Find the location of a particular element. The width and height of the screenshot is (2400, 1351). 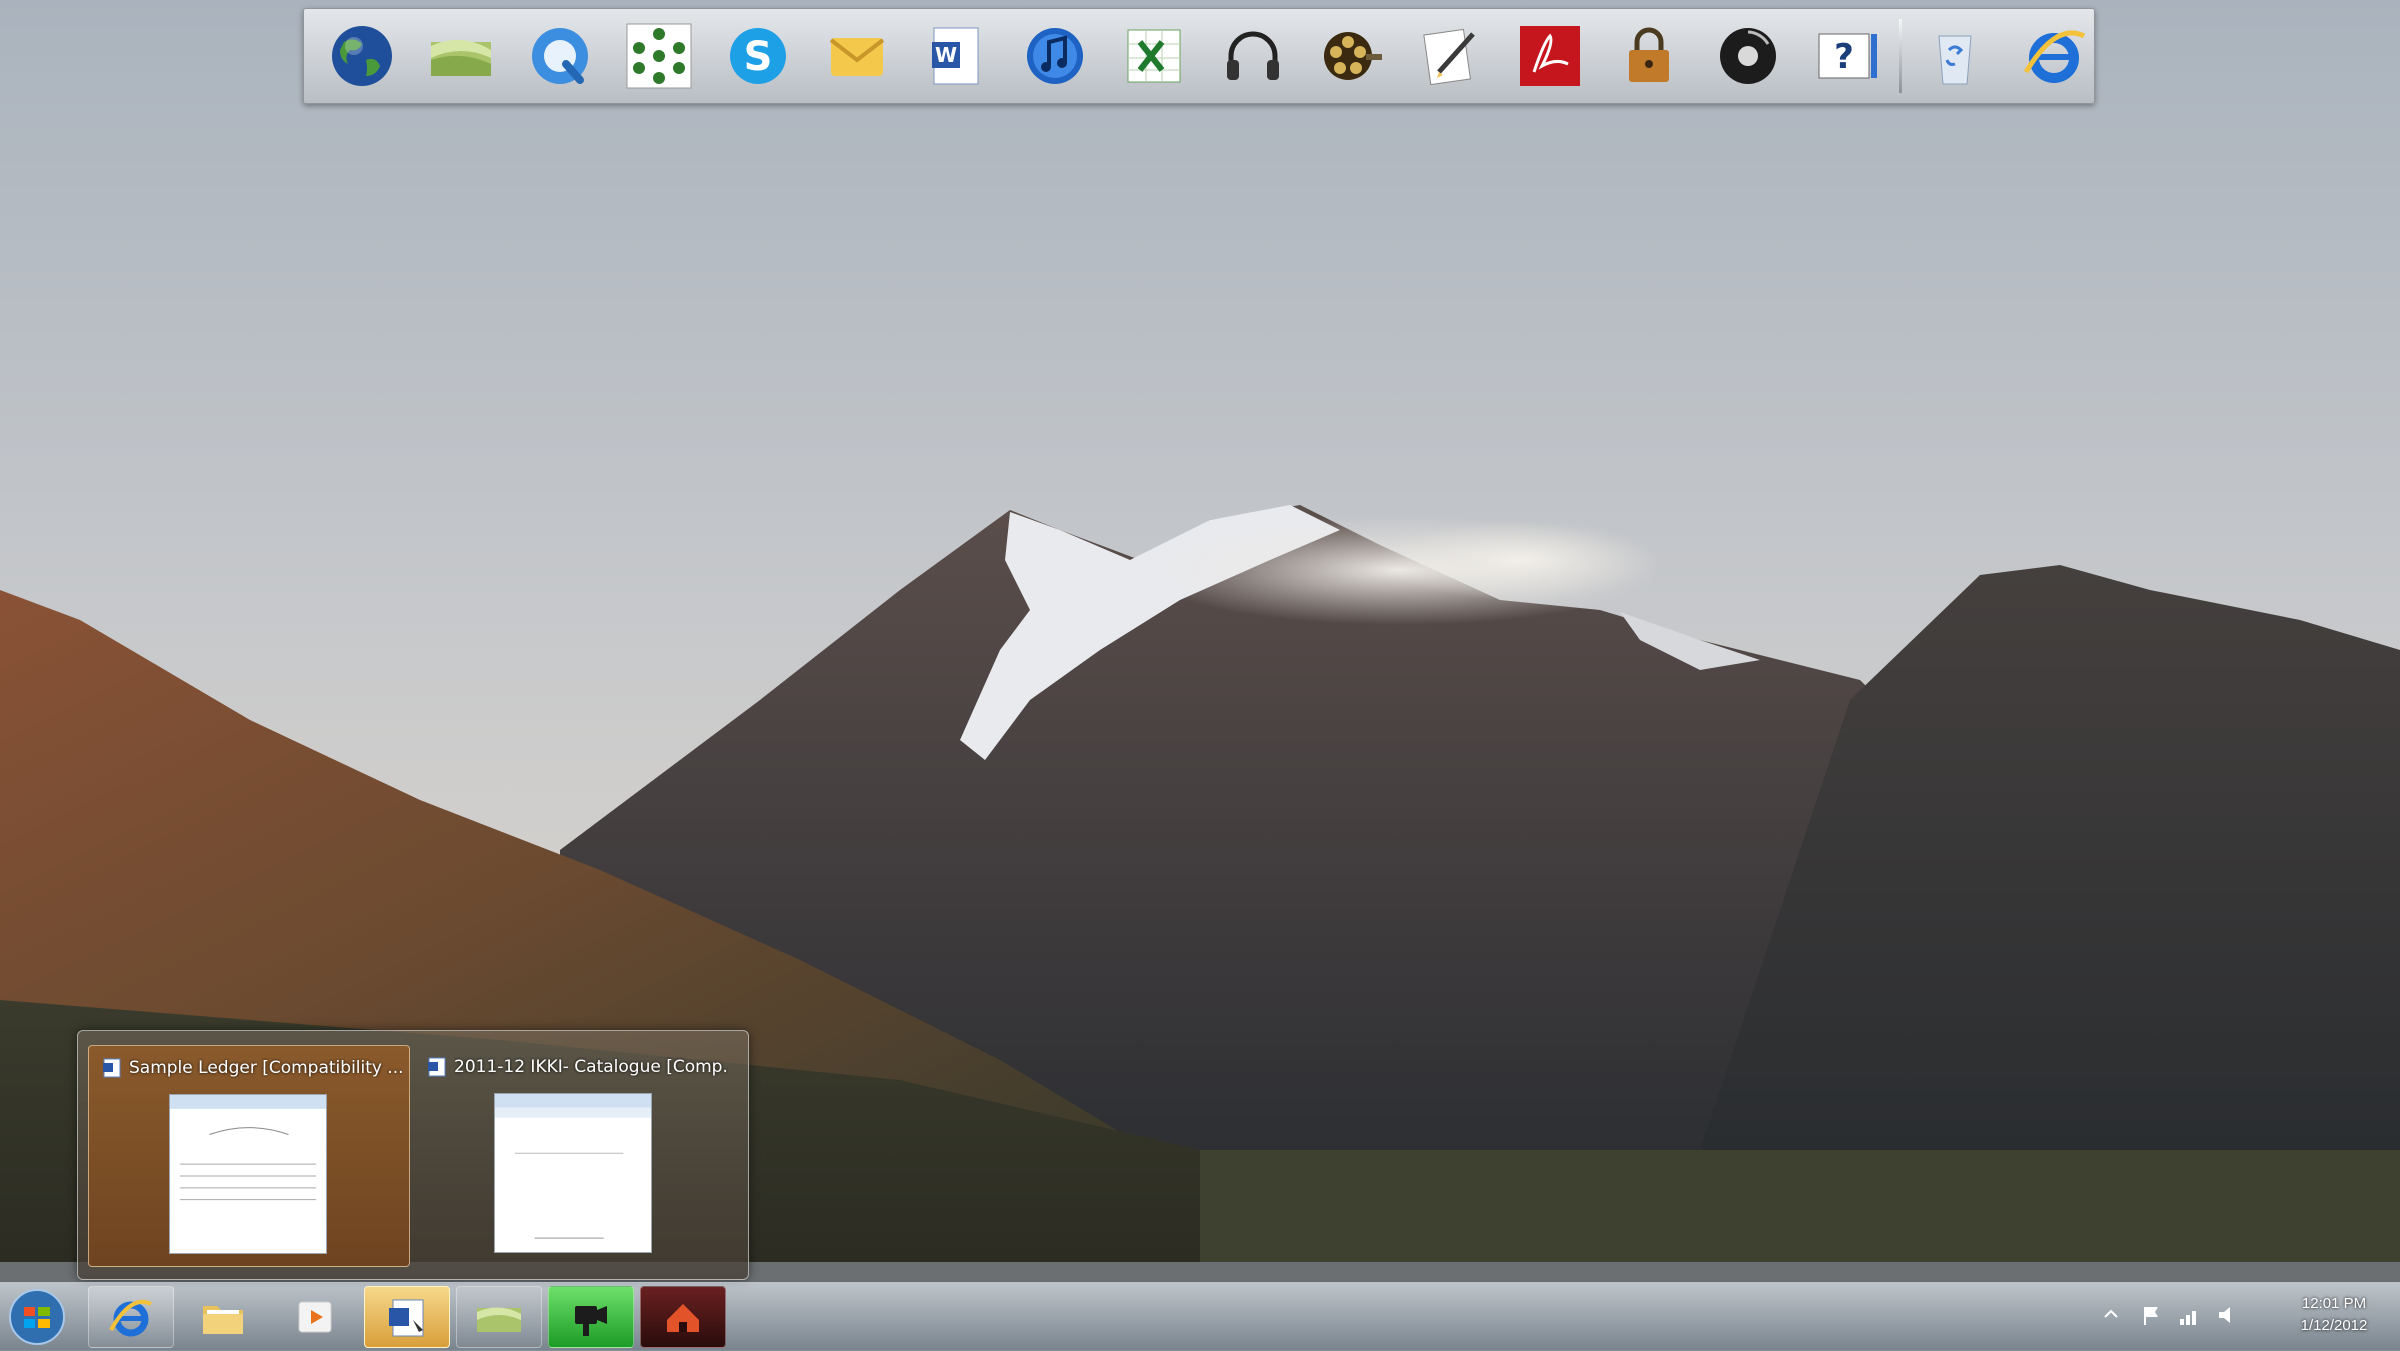

volume-speaker-icon is located at coordinates (2227, 1315).